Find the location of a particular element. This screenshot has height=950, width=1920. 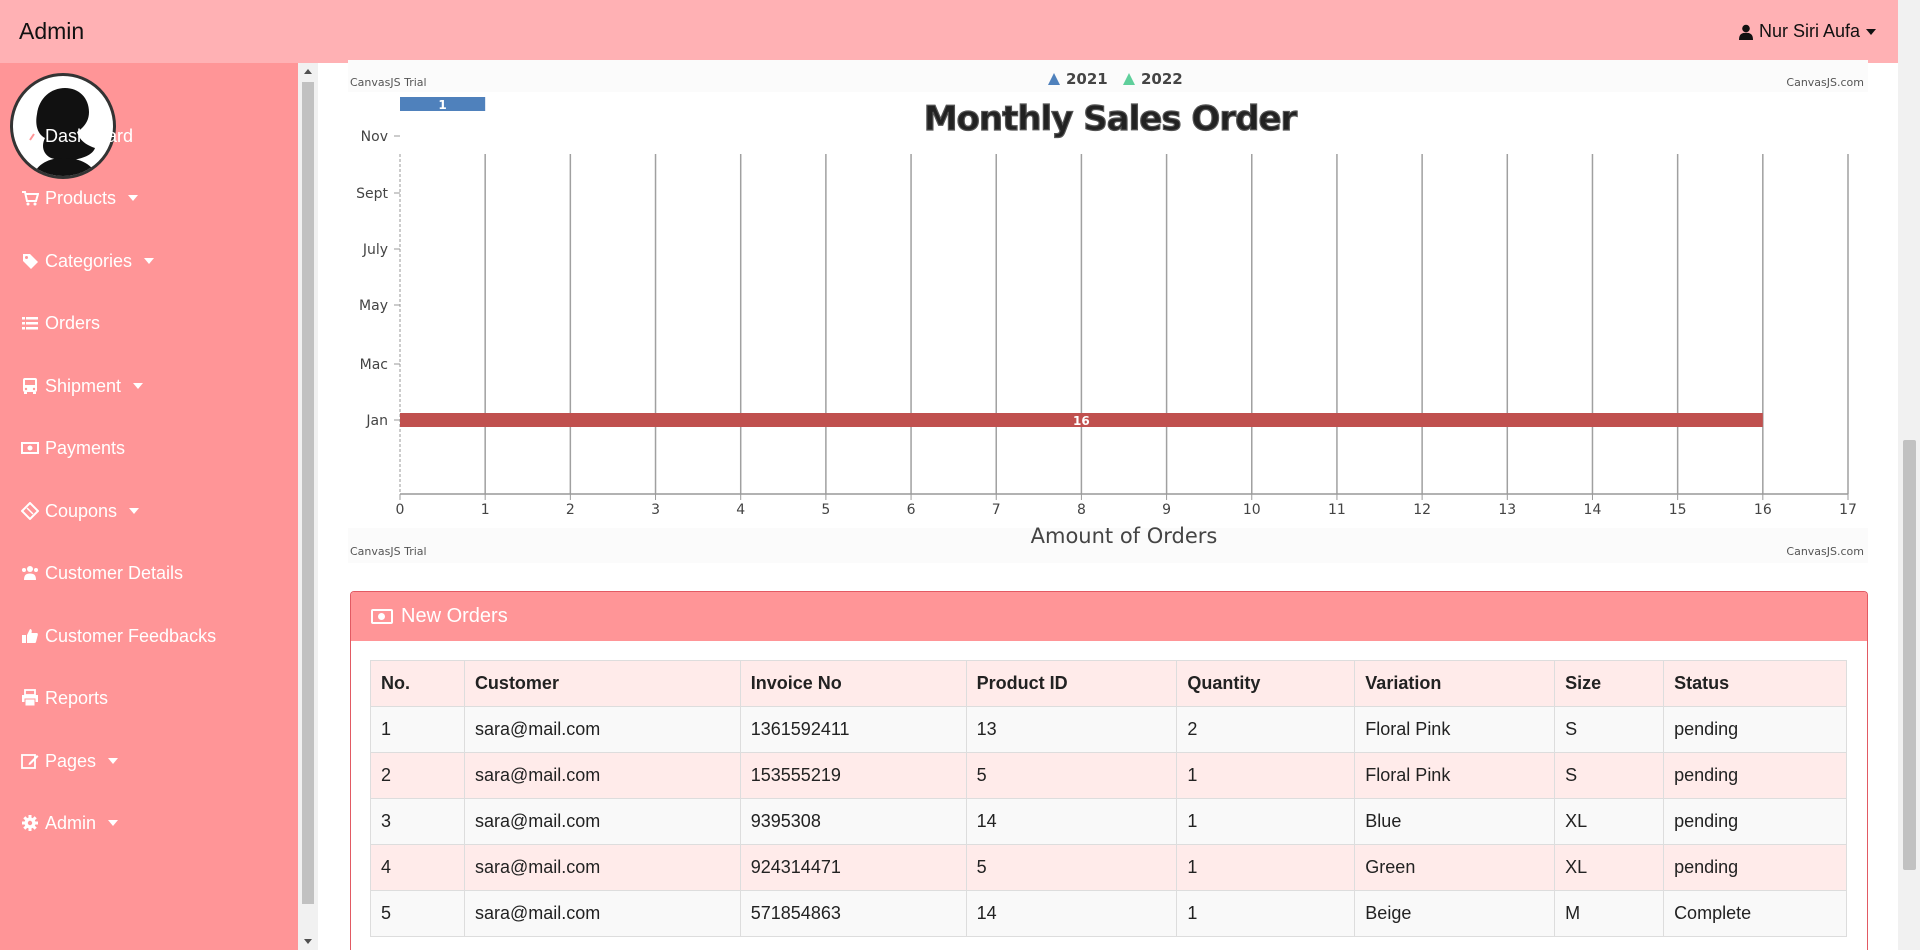

sidebar-item-categories: Categories is located at coordinates (149, 261).